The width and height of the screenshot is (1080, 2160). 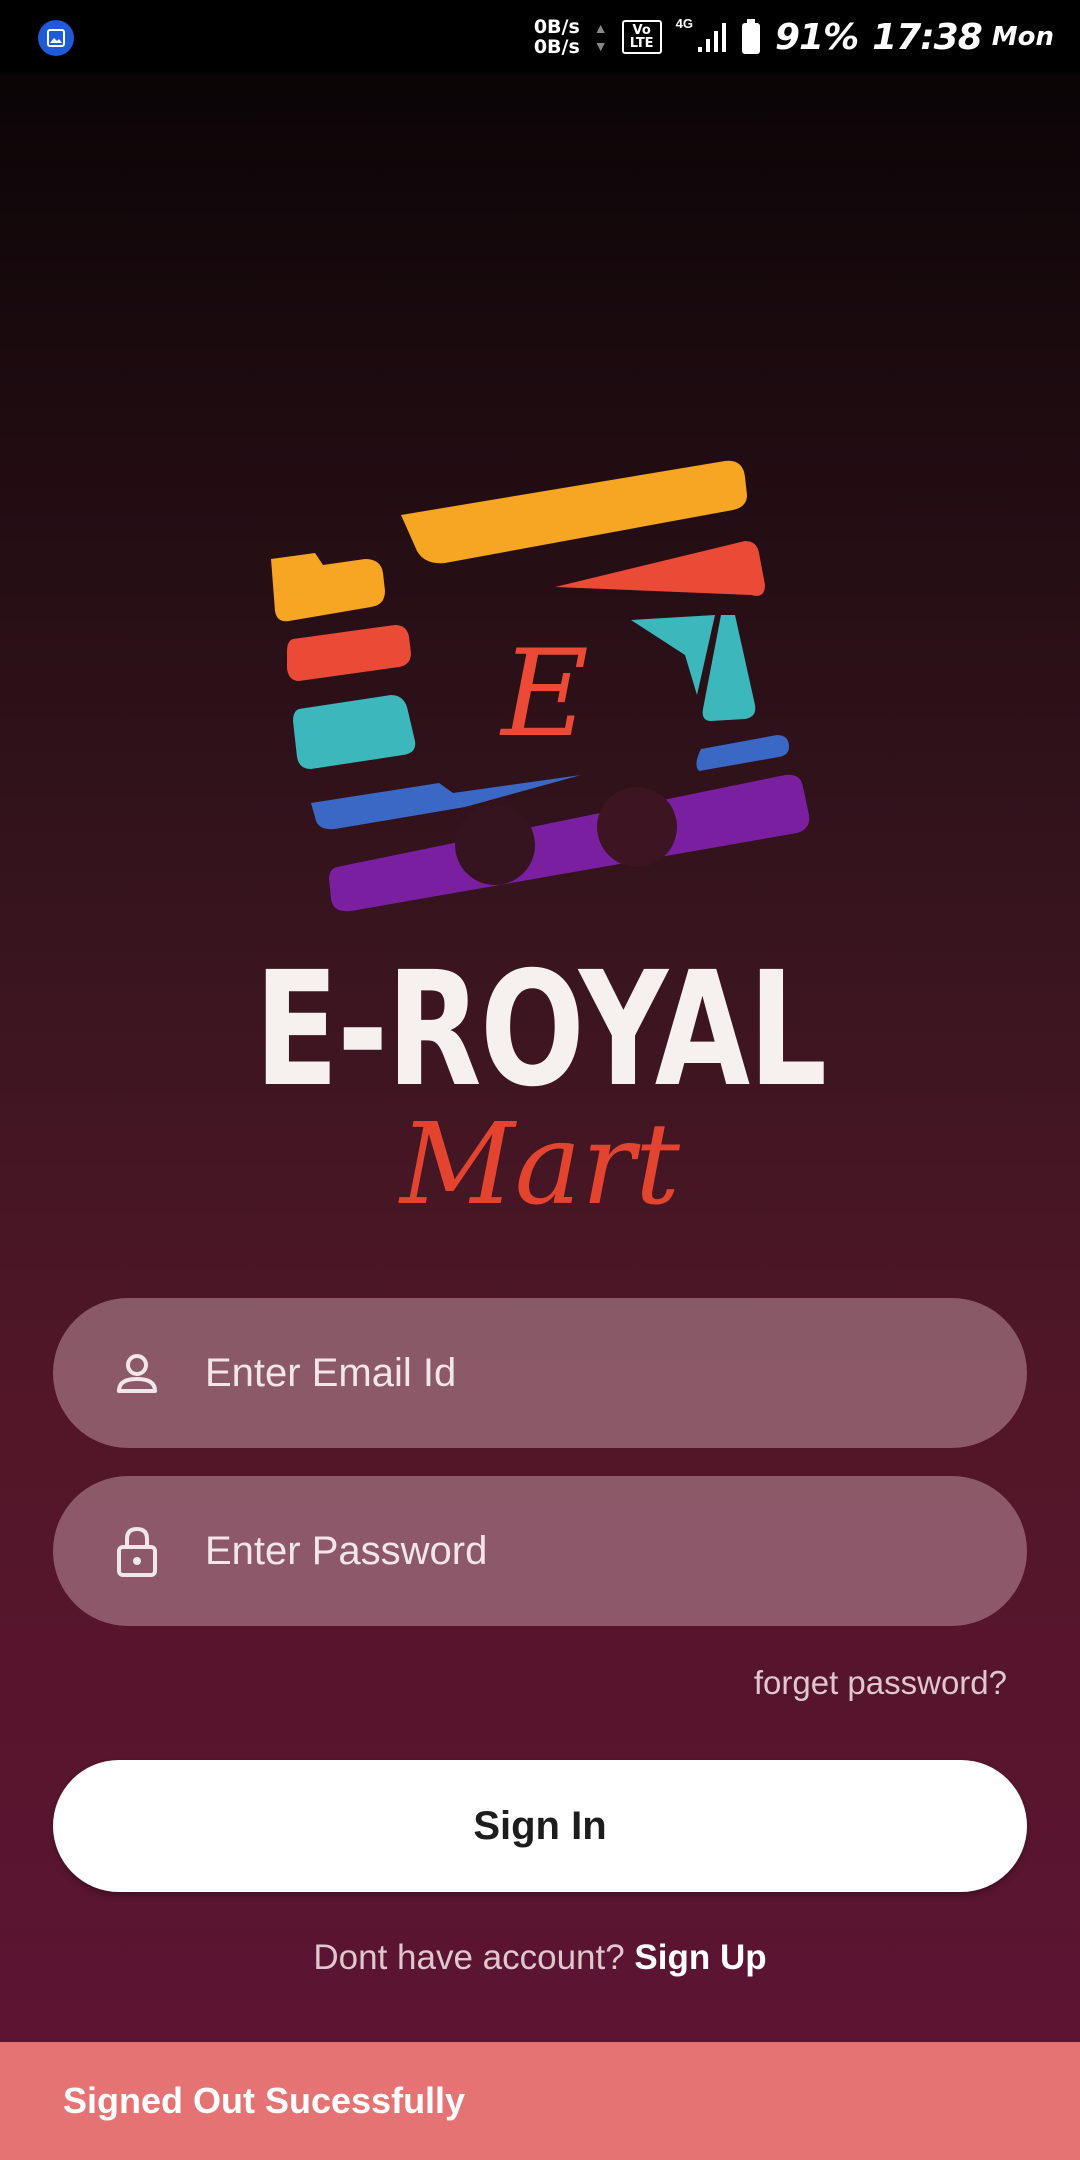 What do you see at coordinates (556, 47) in the screenshot?
I see `download-speed: 0B/s` at bounding box center [556, 47].